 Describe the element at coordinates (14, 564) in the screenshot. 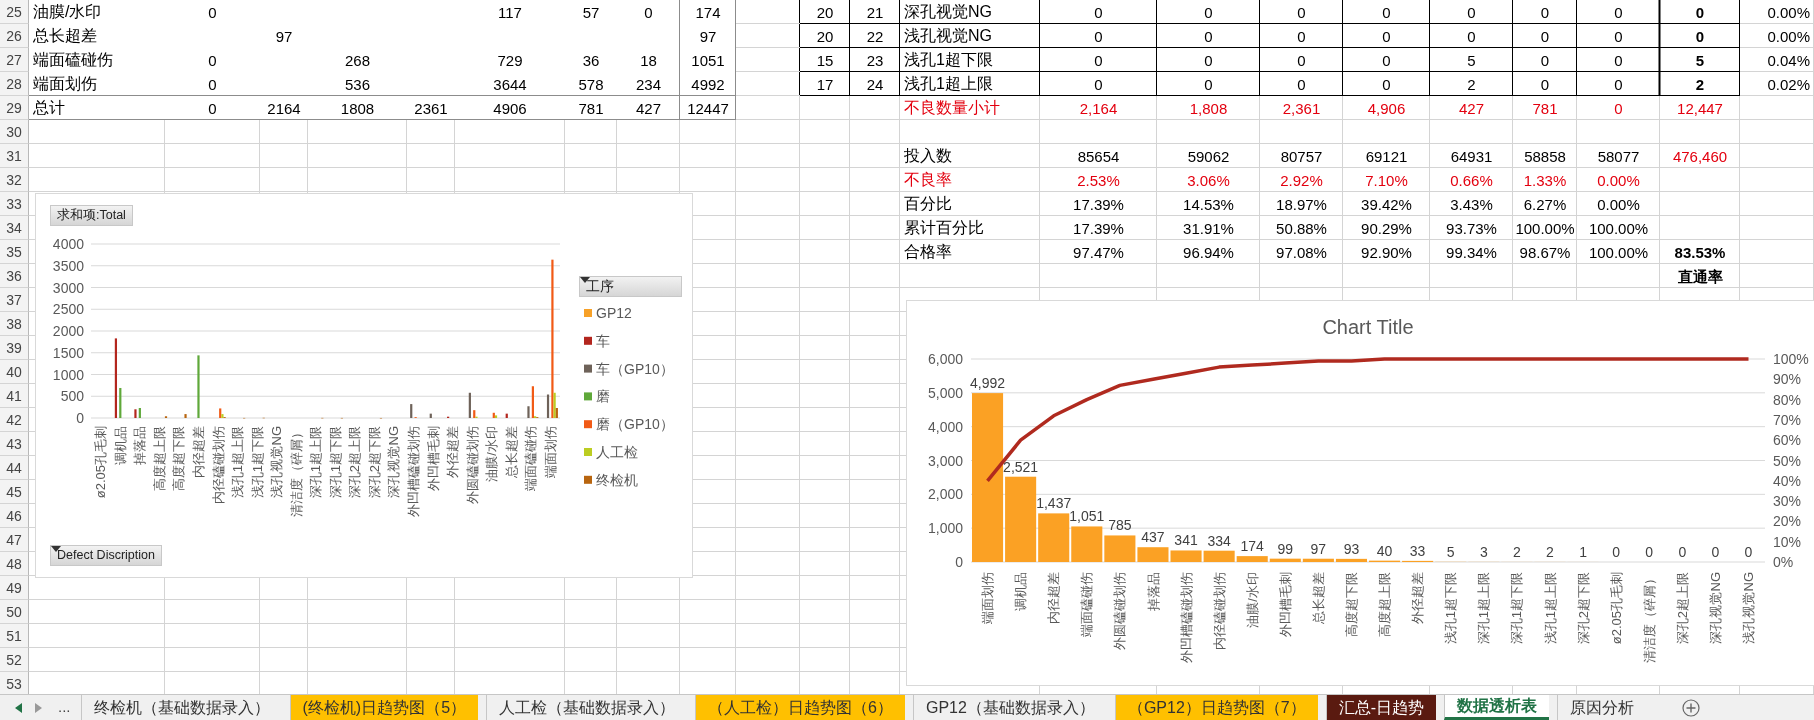

I see `row-number: 48` at that location.